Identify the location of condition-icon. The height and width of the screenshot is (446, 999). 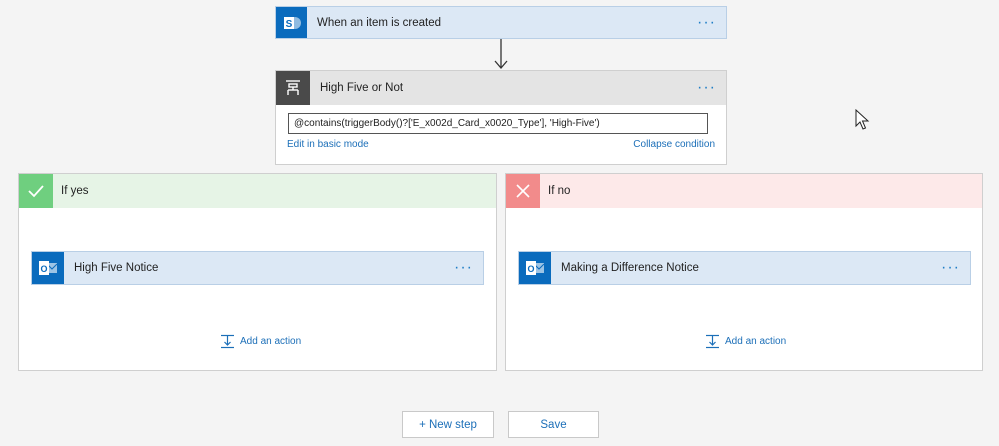
(293, 88).